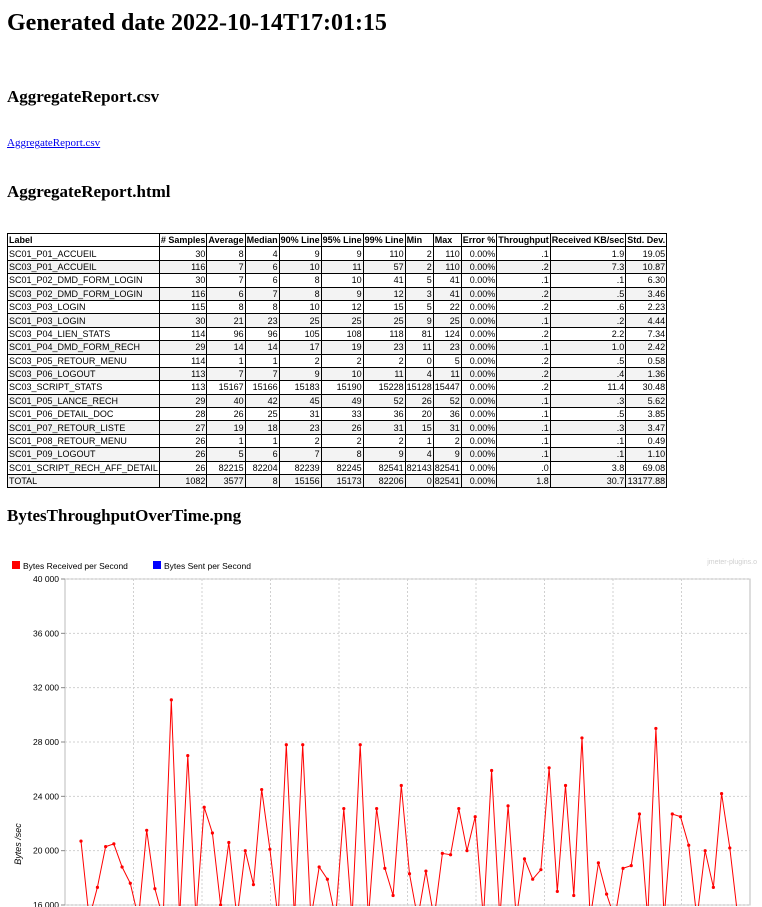 This screenshot has width=762, height=907. I want to click on row-label: SC03_P04_LIEN_STATS, so click(83, 334).